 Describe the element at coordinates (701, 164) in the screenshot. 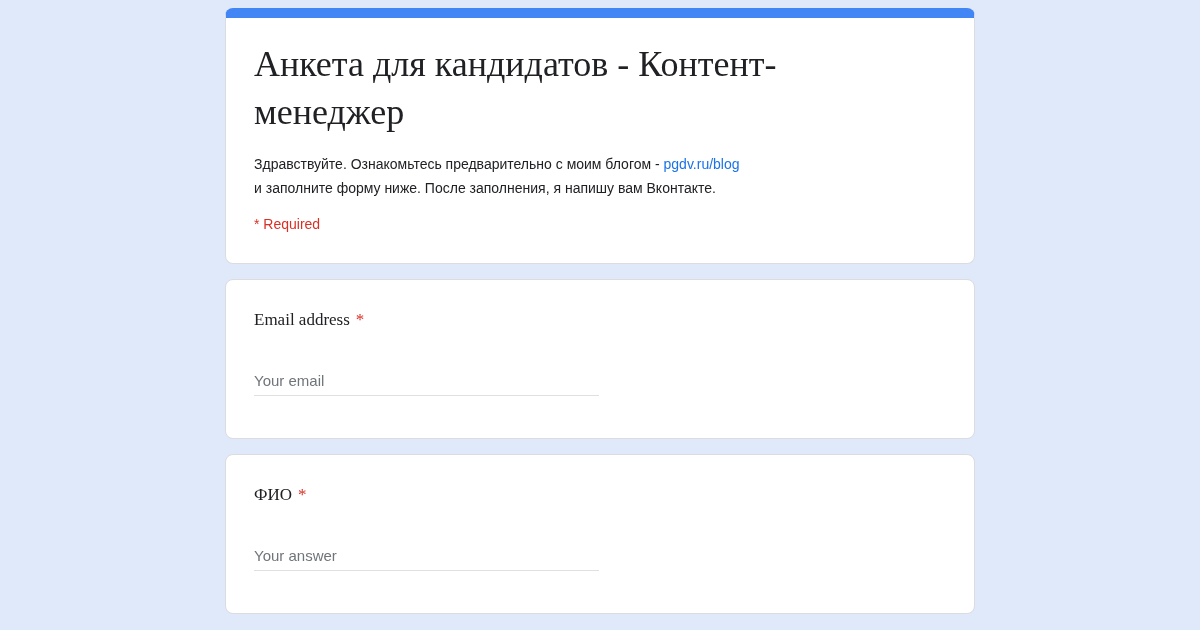

I see `blog-link: pgdv.ru/blog` at that location.